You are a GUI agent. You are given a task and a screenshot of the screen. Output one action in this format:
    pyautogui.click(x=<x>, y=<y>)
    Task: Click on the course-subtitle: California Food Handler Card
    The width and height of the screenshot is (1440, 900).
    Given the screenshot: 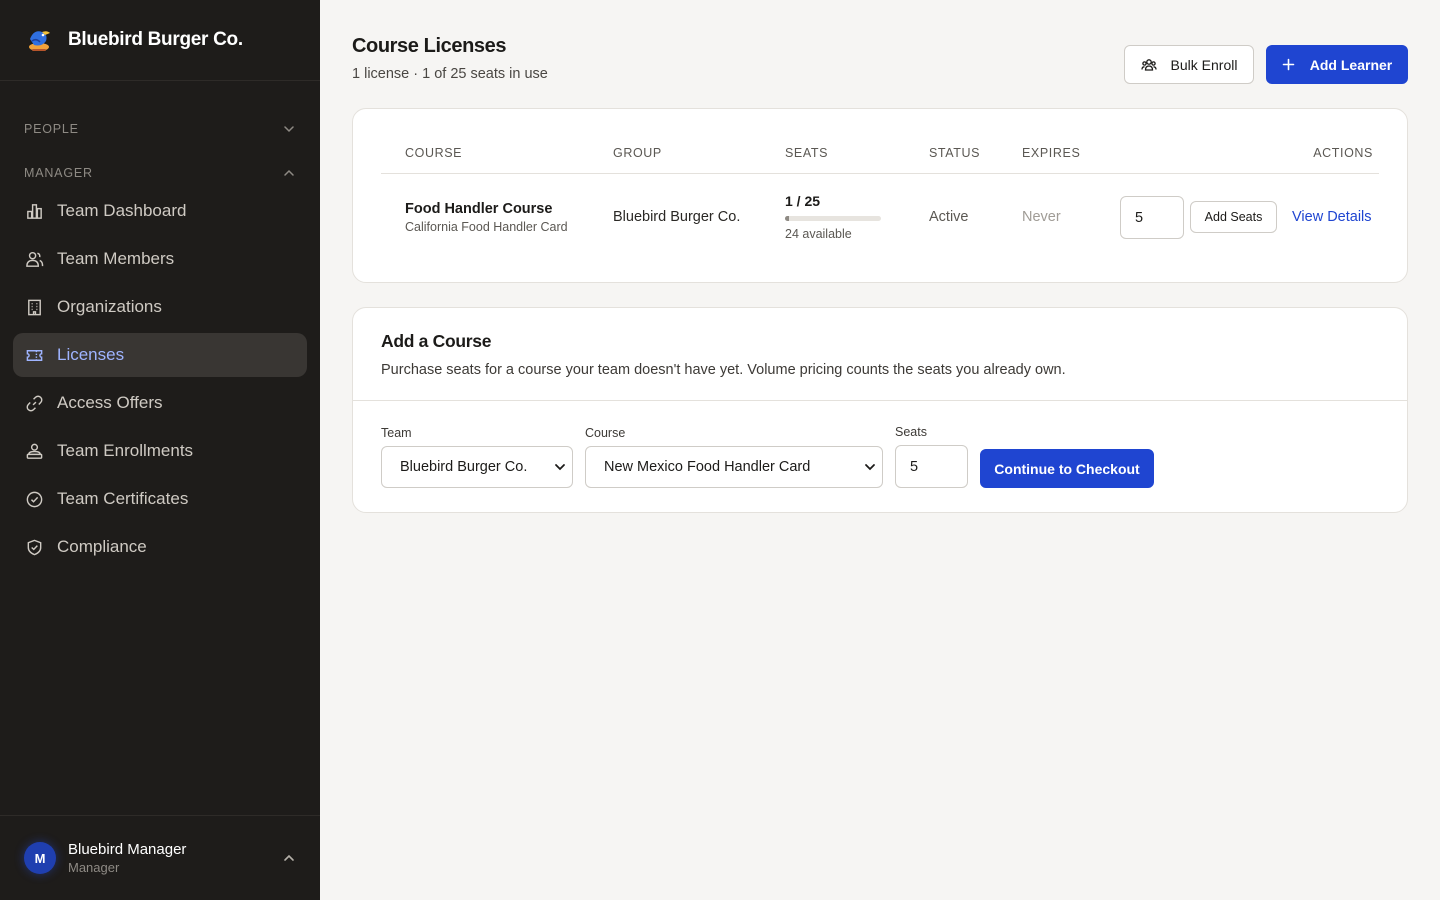 What is the action you would take?
    pyautogui.click(x=486, y=227)
    